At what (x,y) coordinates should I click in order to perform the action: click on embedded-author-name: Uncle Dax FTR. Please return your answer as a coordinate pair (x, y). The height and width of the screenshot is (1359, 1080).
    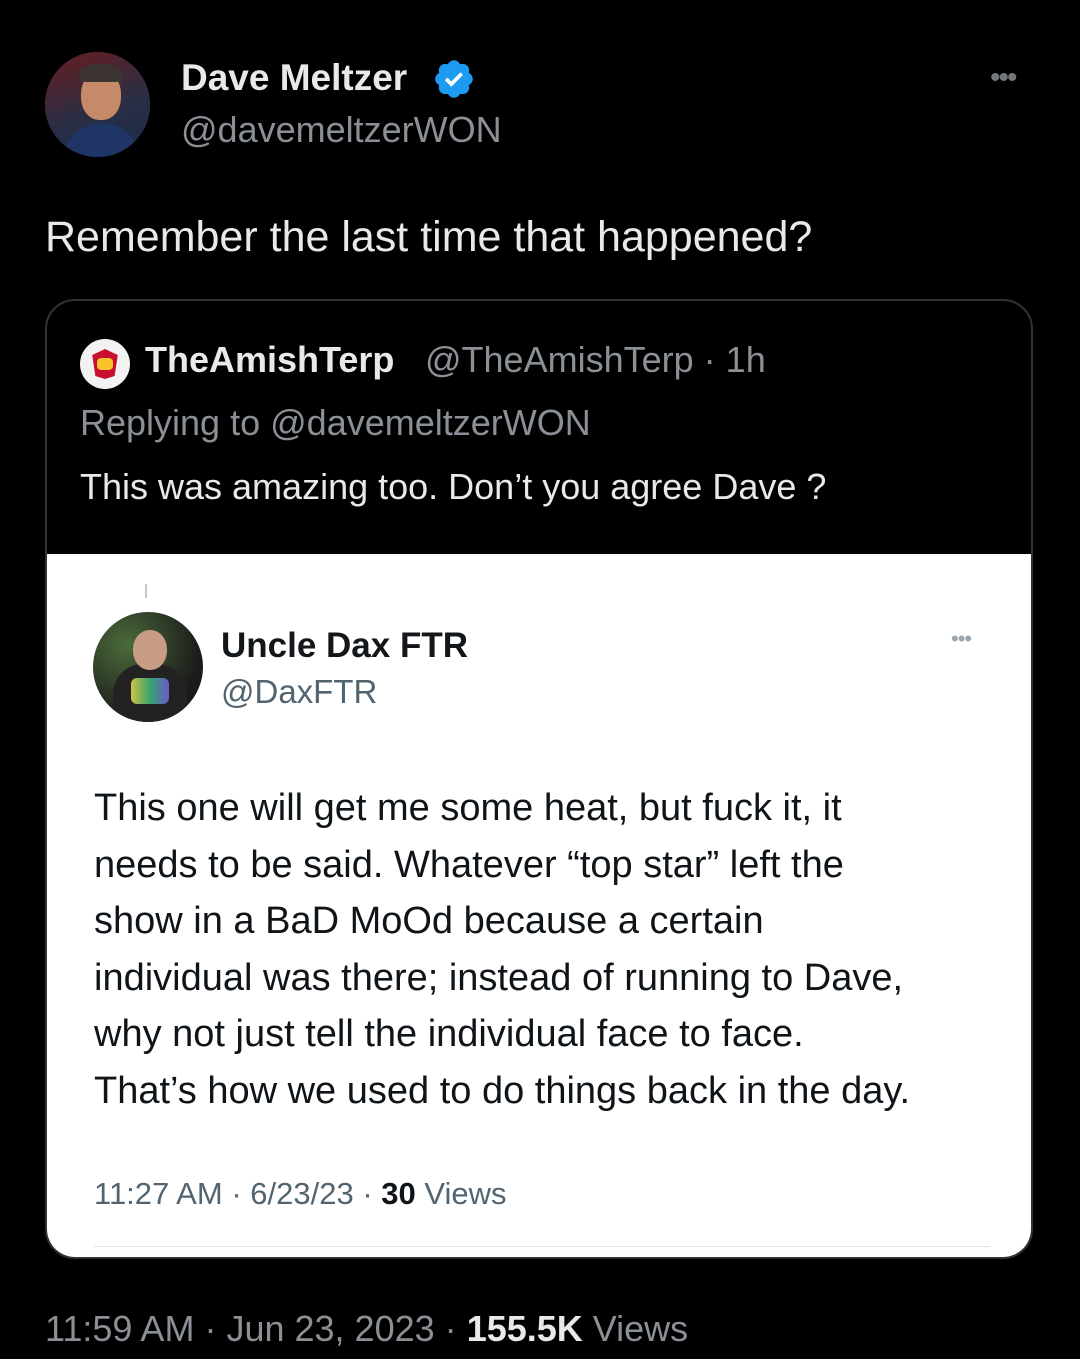
    Looking at the image, I should click on (344, 645).